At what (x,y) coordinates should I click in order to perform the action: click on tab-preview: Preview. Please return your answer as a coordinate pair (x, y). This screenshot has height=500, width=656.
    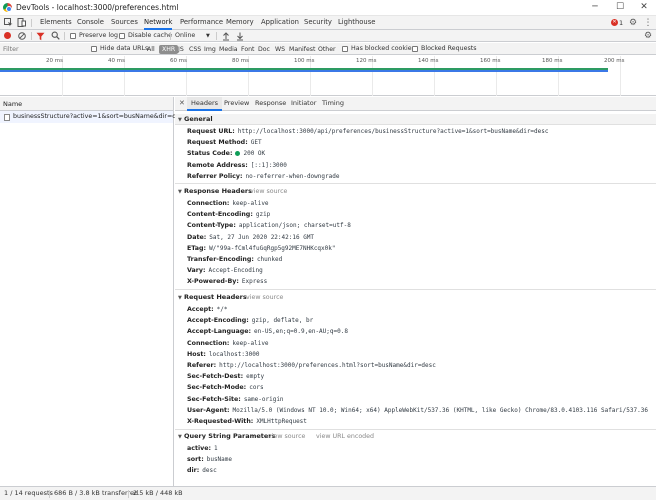
    Looking at the image, I should click on (236, 104).